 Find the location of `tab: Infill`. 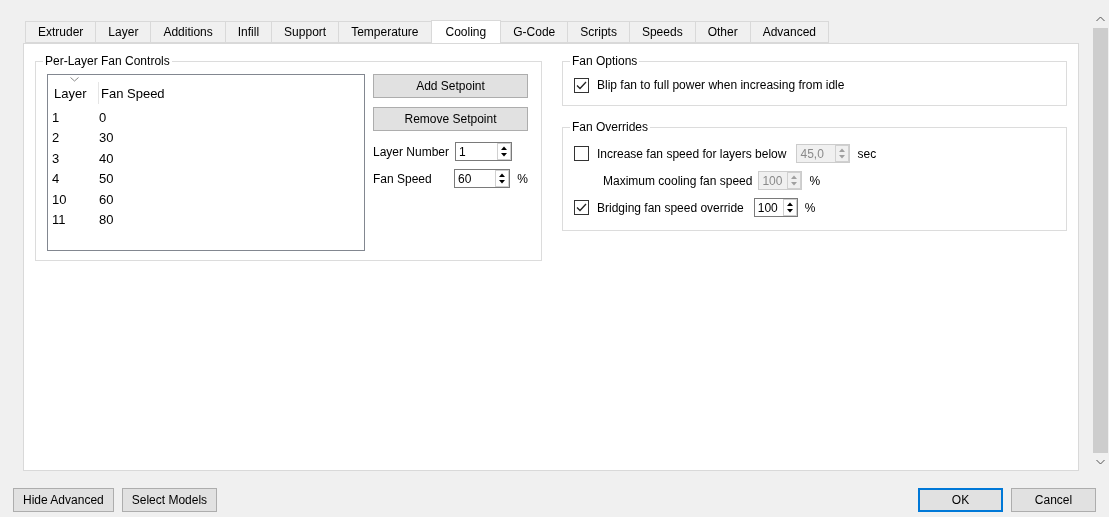

tab: Infill is located at coordinates (248, 32).